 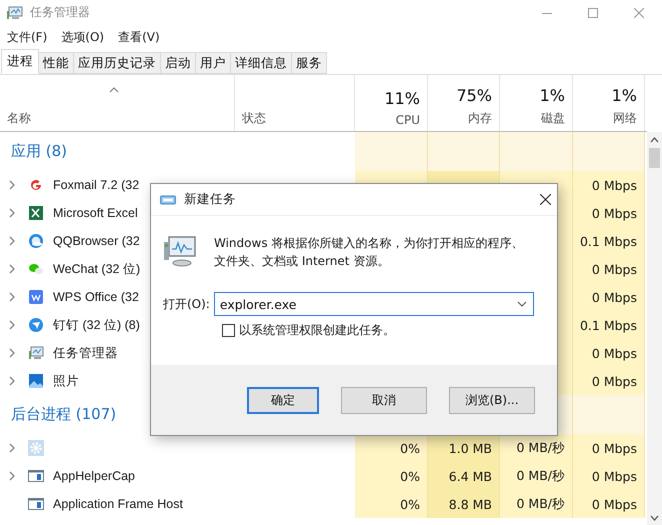 I want to click on process-name: Application Frame Host, so click(x=118, y=504).